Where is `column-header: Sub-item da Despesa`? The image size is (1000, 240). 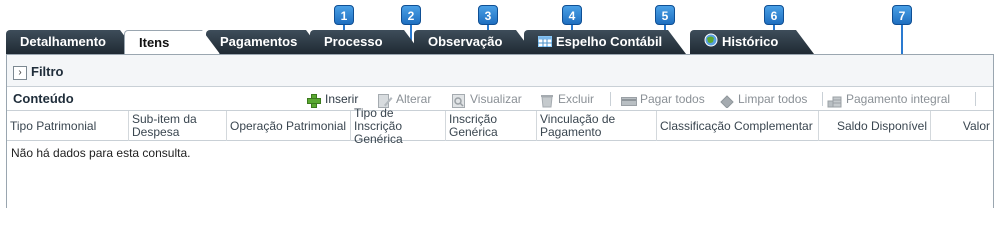
column-header: Sub-item da Despesa is located at coordinates (178, 126).